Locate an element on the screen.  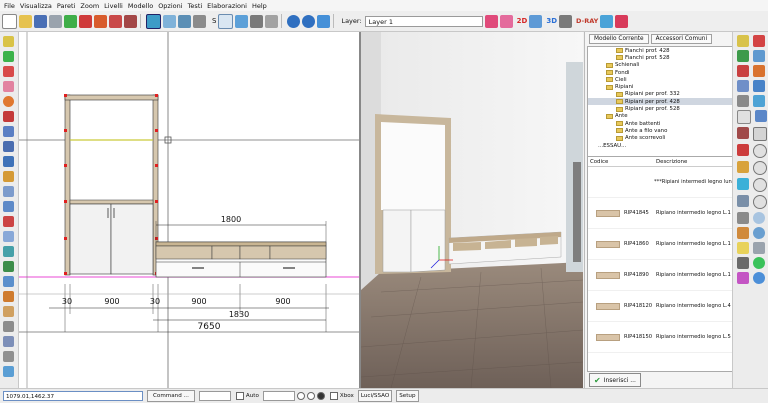
whatsapp-icon is located at coordinates (759, 263).